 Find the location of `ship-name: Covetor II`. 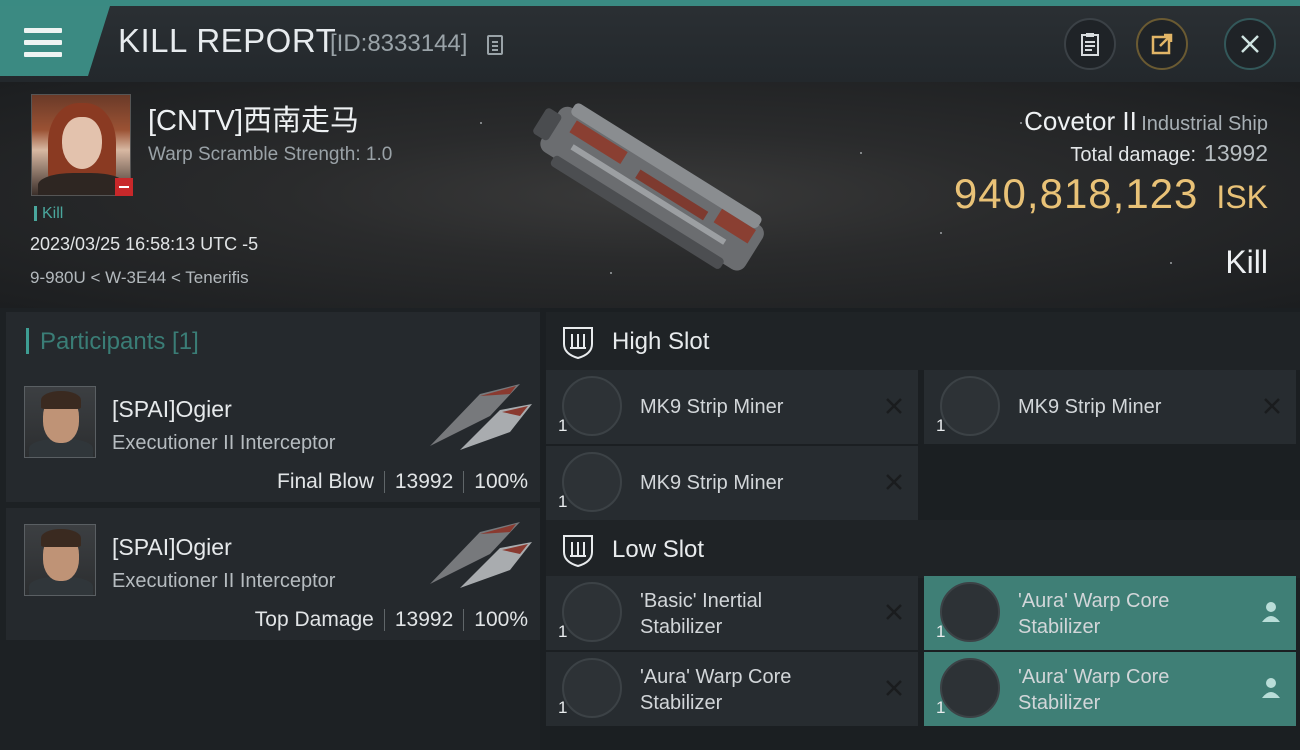

ship-name: Covetor II is located at coordinates (1080, 121).